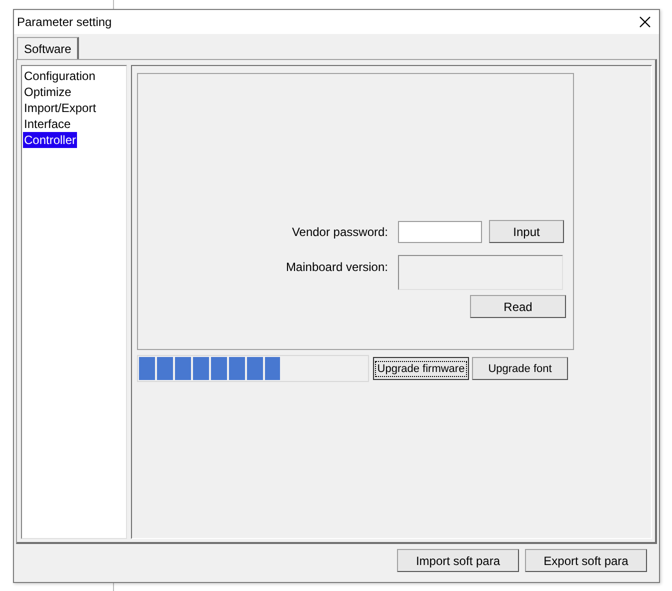  Describe the element at coordinates (336, 267) in the screenshot. I see `field-label: Mainboard version:` at that location.